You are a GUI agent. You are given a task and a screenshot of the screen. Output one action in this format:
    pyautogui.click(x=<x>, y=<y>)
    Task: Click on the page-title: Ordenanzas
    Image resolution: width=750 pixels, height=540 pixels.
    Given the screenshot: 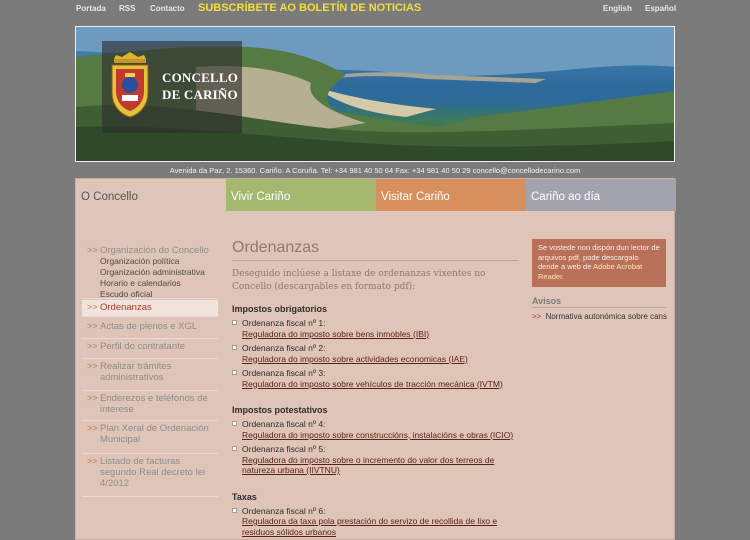 What is the action you would take?
    pyautogui.click(x=375, y=250)
    